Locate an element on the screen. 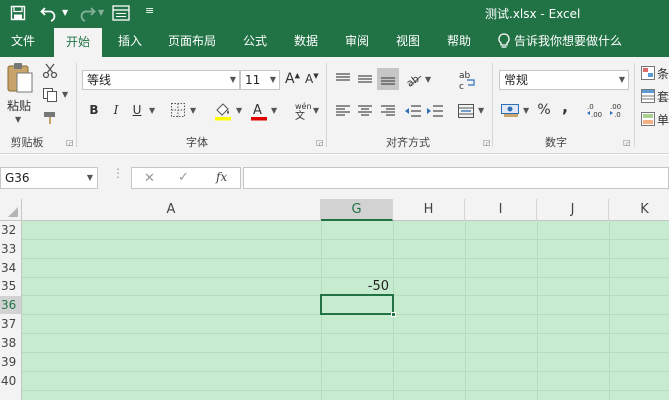  tab-file: 文件 is located at coordinates (23, 41).